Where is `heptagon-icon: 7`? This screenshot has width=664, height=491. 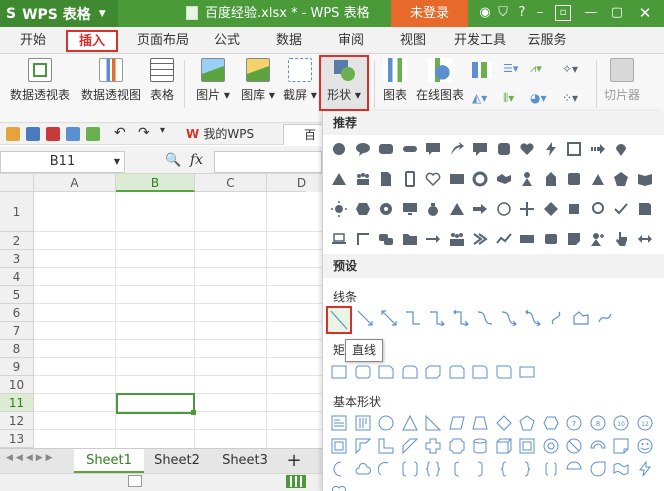 heptagon-icon: 7 is located at coordinates (574, 423).